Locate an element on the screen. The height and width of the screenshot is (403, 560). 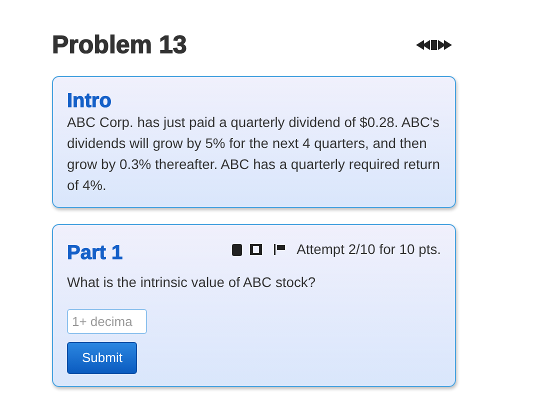
intro-text: ABC Corp. has just paid a quarterly dividend of $0.28. ABC's dividends will grow by 5% for the next 4 quarters, and then grow by 0.3% thereafter. ABC has a quarterly required return of 4%. is located at coordinates (254, 154).